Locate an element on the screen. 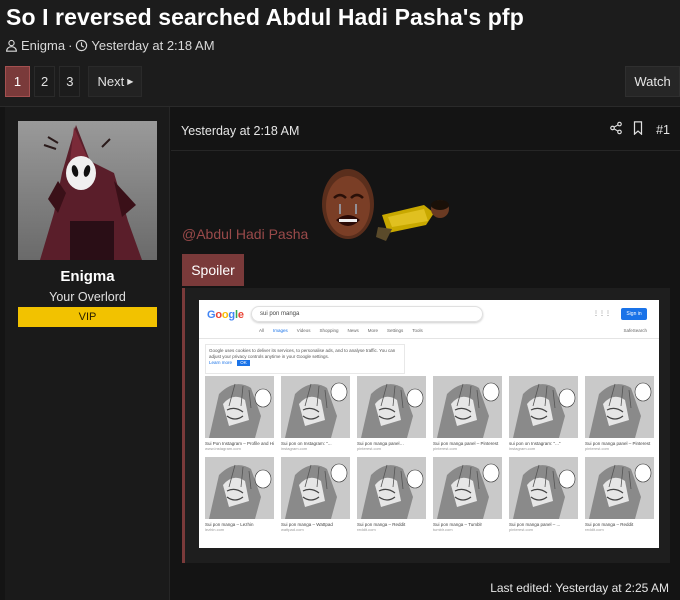  result-source: tumblr.com is located at coordinates (443, 529).